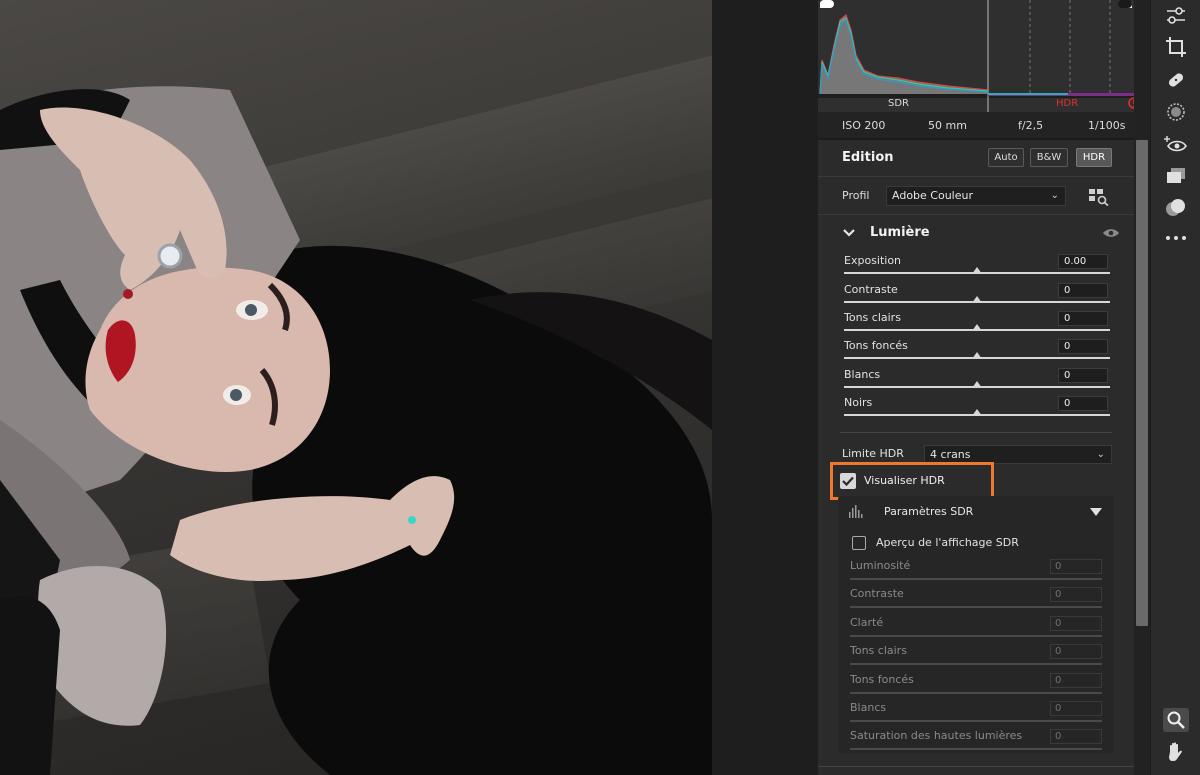 The image size is (1200, 775). I want to click on sdr-brightness-slider: Luminosité 0, so click(976, 573).